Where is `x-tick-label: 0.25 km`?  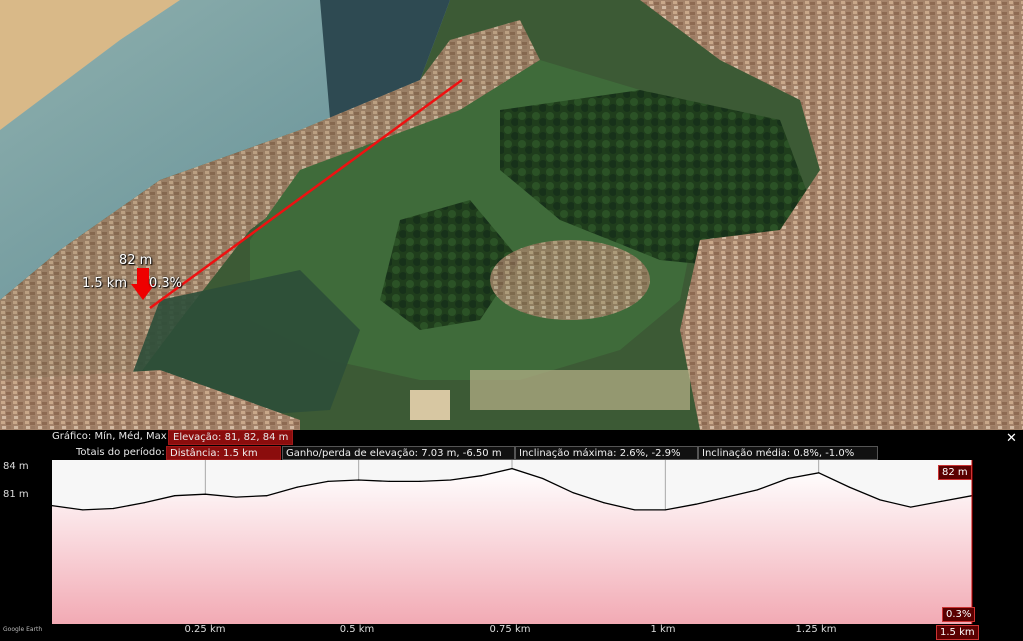 x-tick-label: 0.25 km is located at coordinates (205, 629).